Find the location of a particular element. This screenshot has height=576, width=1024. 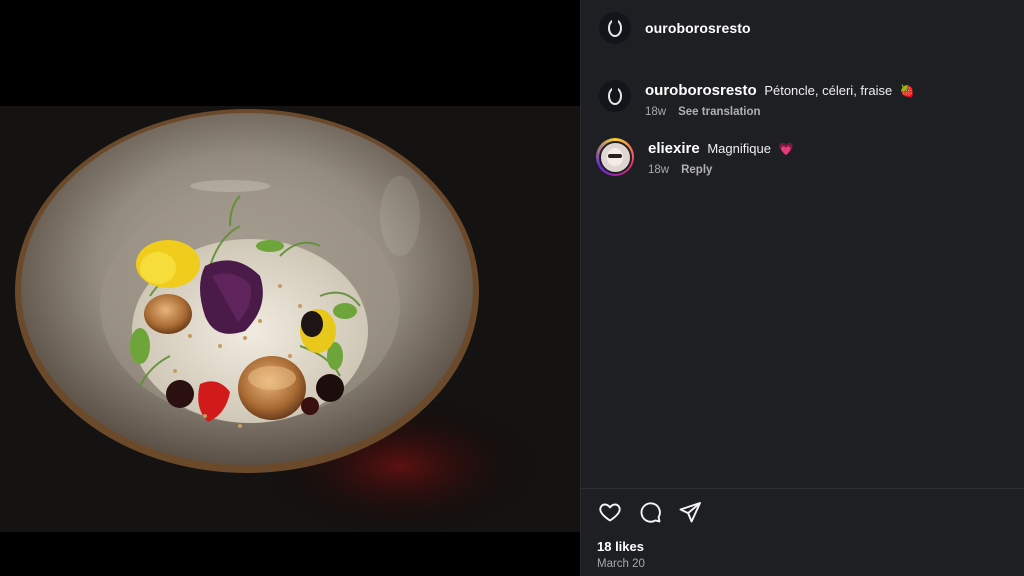

caption-text: Pétoncle, céleri, fraise is located at coordinates (828, 90).